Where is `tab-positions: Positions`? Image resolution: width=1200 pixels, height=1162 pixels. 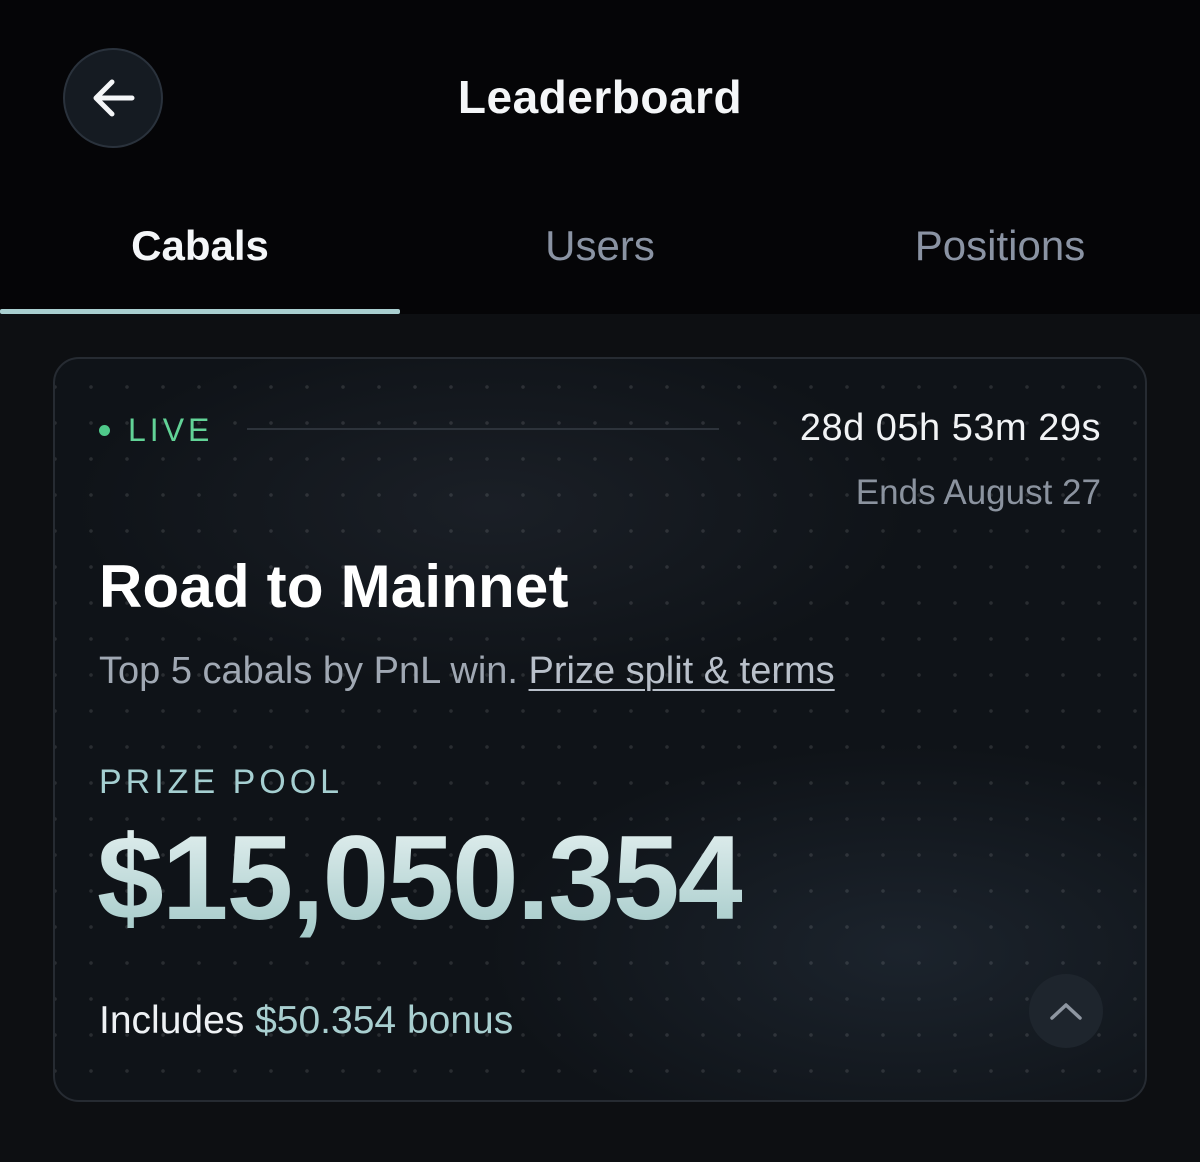 tab-positions: Positions is located at coordinates (1000, 257).